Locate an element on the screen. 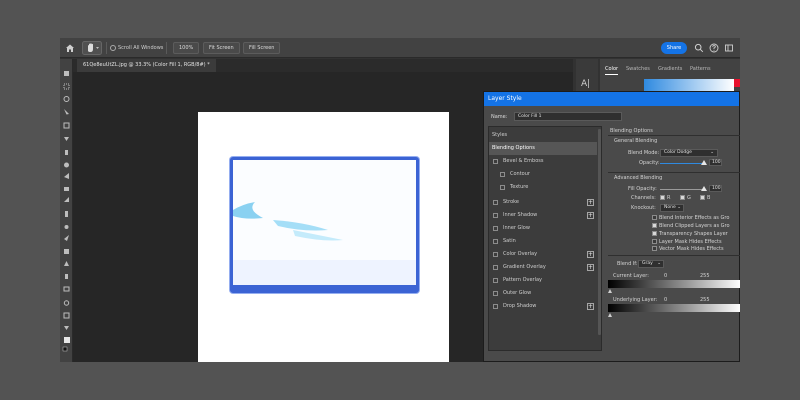 The width and height of the screenshot is (800, 400). style-pattern-overlay: Pattern Overlay is located at coordinates (543, 280).